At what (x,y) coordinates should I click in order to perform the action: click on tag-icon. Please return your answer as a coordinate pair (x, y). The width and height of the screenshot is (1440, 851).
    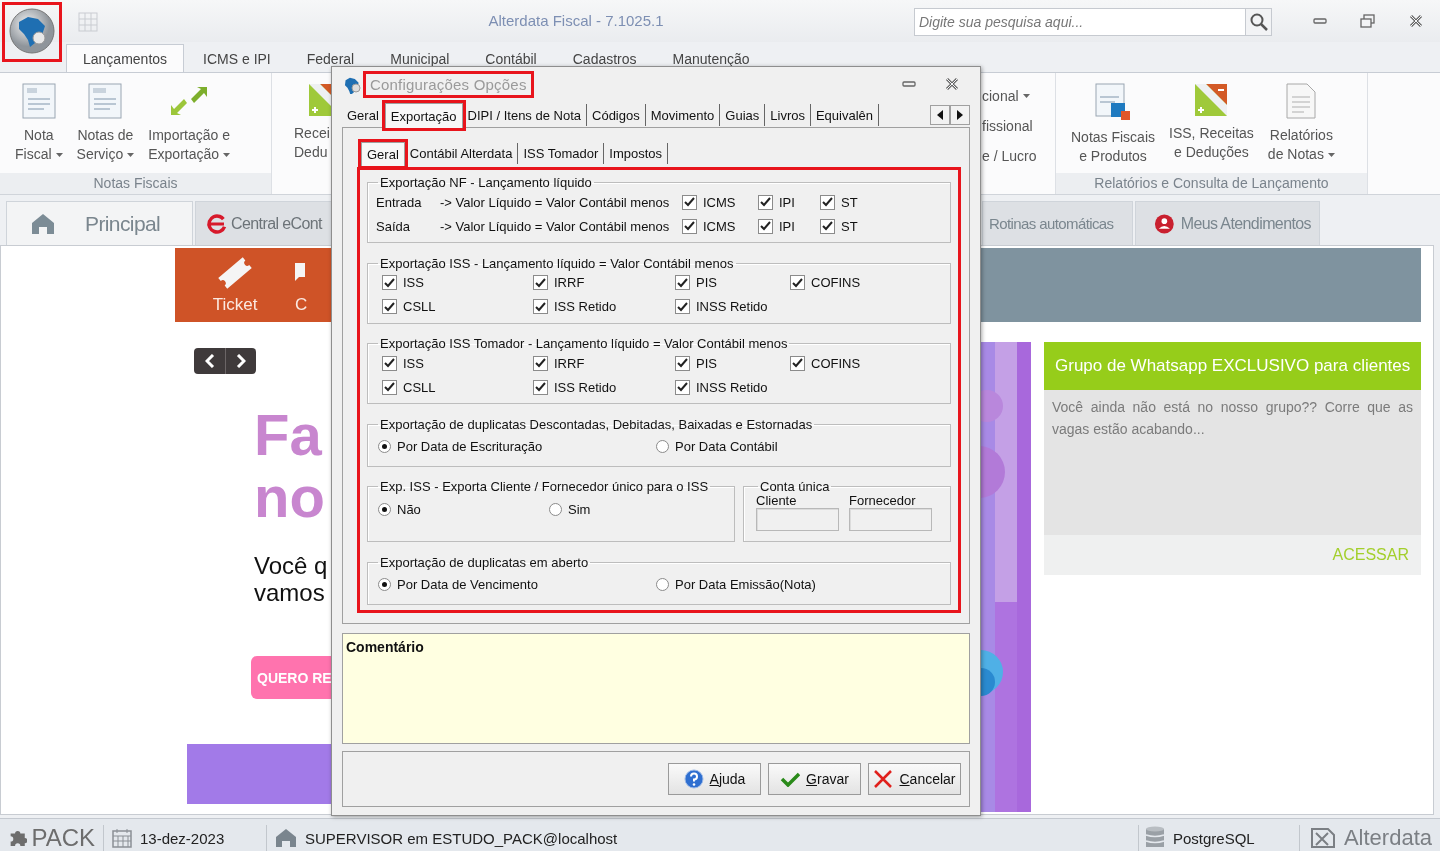
    Looking at the image, I should click on (1211, 100).